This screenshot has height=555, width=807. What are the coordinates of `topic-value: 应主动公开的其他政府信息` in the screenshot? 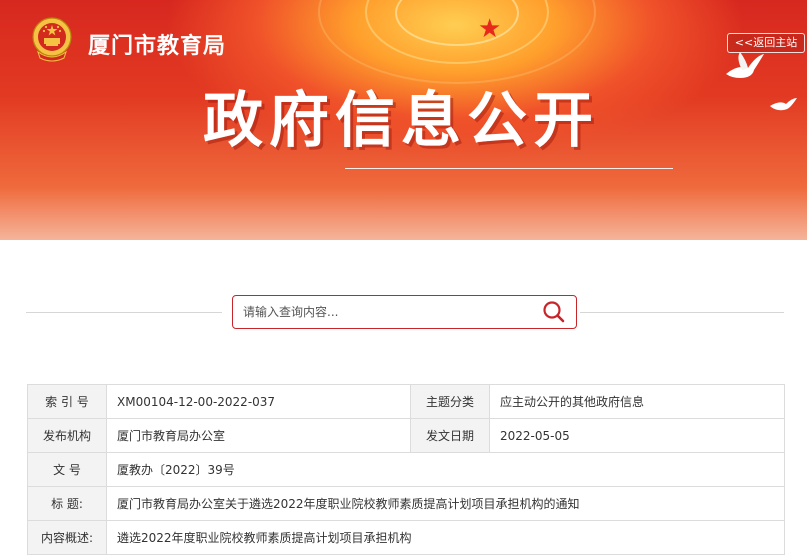 It's located at (637, 401).